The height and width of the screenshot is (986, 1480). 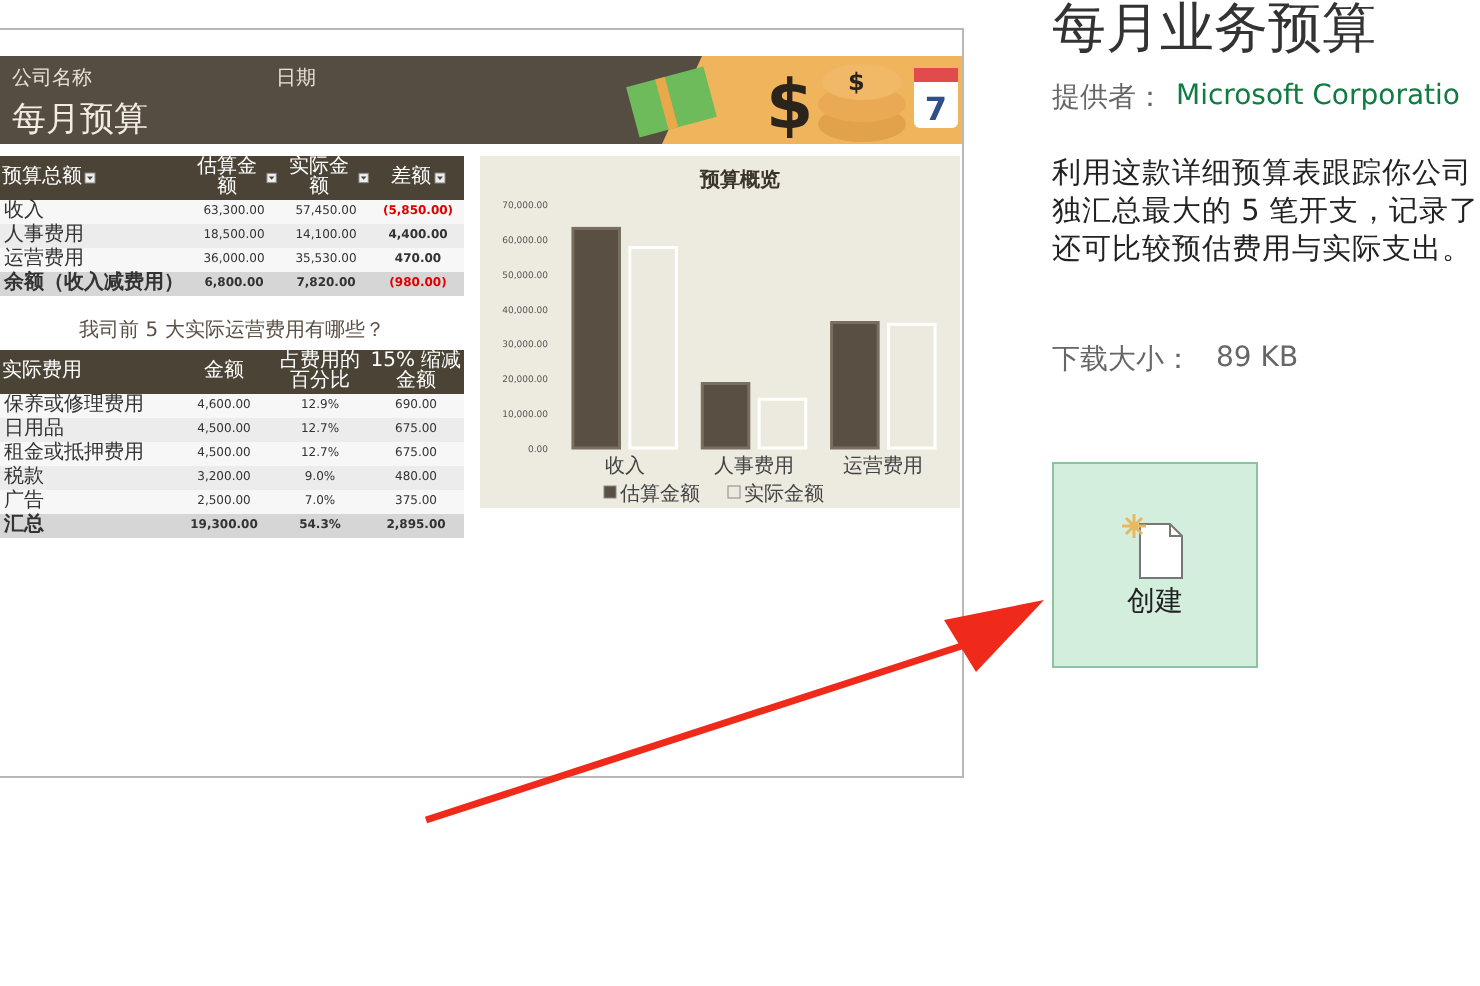 I want to click on provider-link: Microsoft Corporatio, so click(x=1318, y=98).